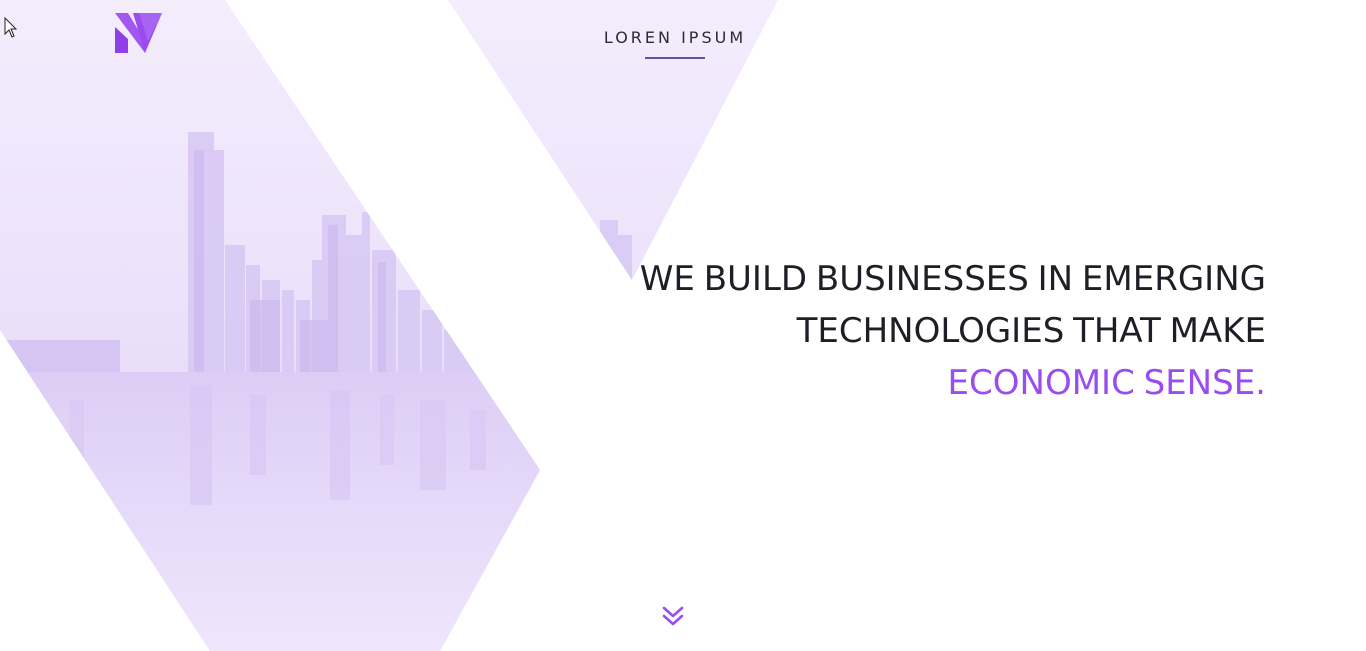  Describe the element at coordinates (673, 617) in the screenshot. I see `double-chevron-down-icon` at that location.